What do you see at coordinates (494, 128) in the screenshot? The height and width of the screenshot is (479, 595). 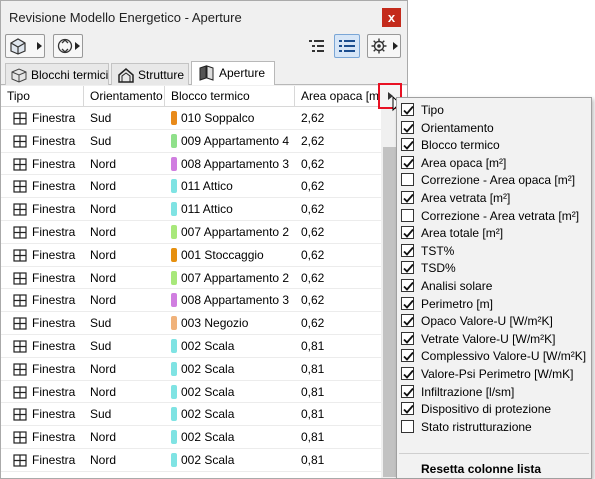 I see `column-toggle-item: Orientamento` at bounding box center [494, 128].